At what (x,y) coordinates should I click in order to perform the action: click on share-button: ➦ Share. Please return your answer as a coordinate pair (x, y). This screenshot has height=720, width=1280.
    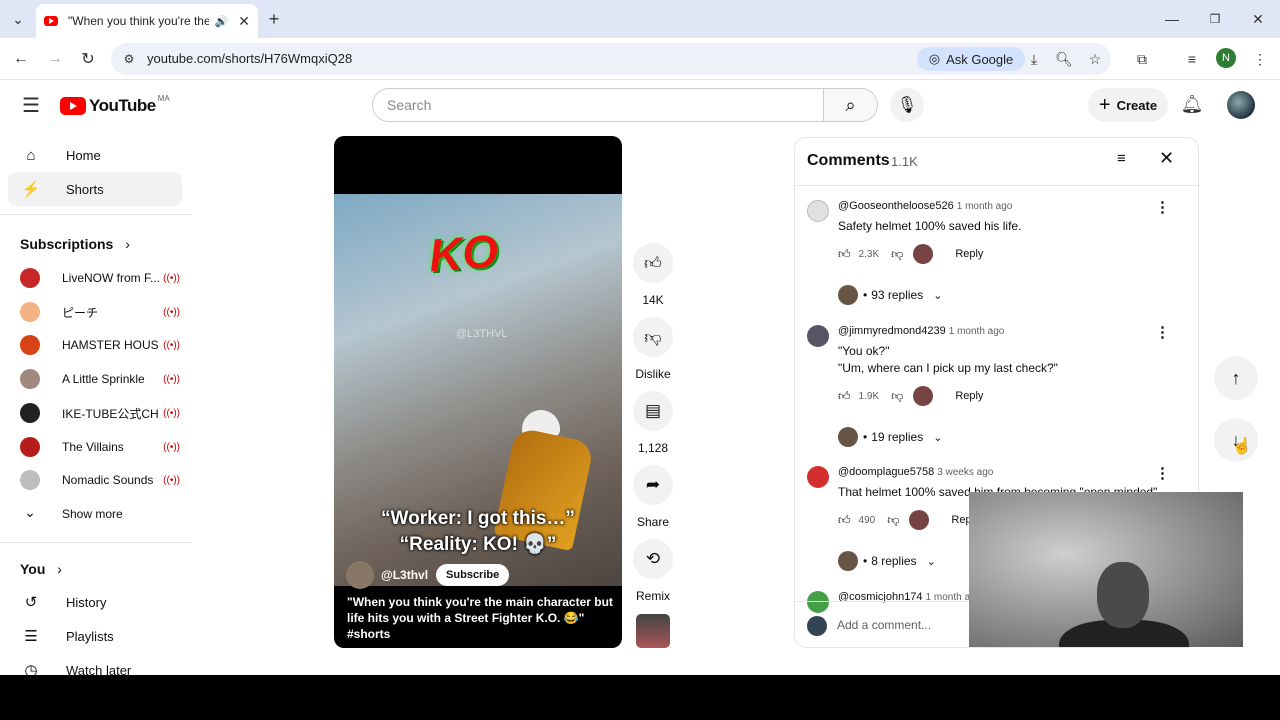
    Looking at the image, I should click on (653, 497).